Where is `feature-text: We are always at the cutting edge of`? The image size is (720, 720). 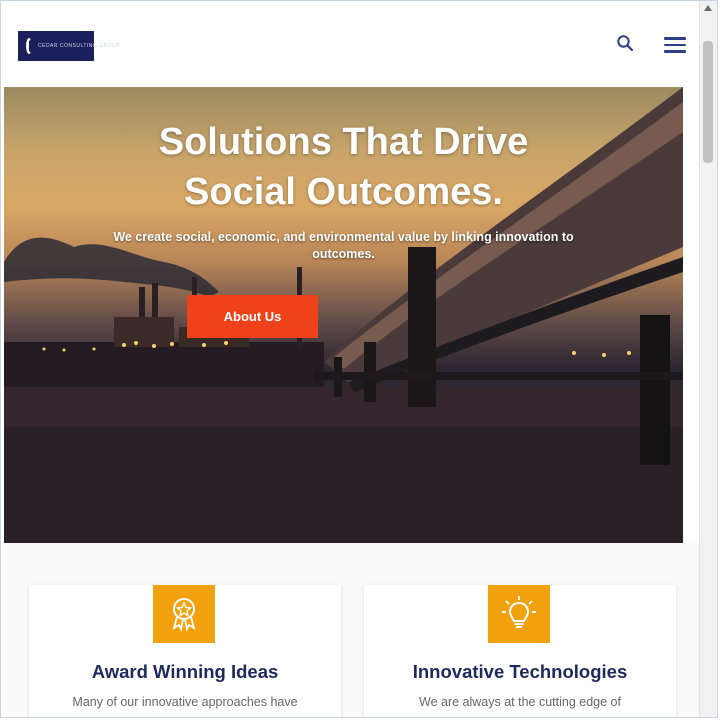
feature-text: We are always at the cutting edge of is located at coordinates (520, 702).